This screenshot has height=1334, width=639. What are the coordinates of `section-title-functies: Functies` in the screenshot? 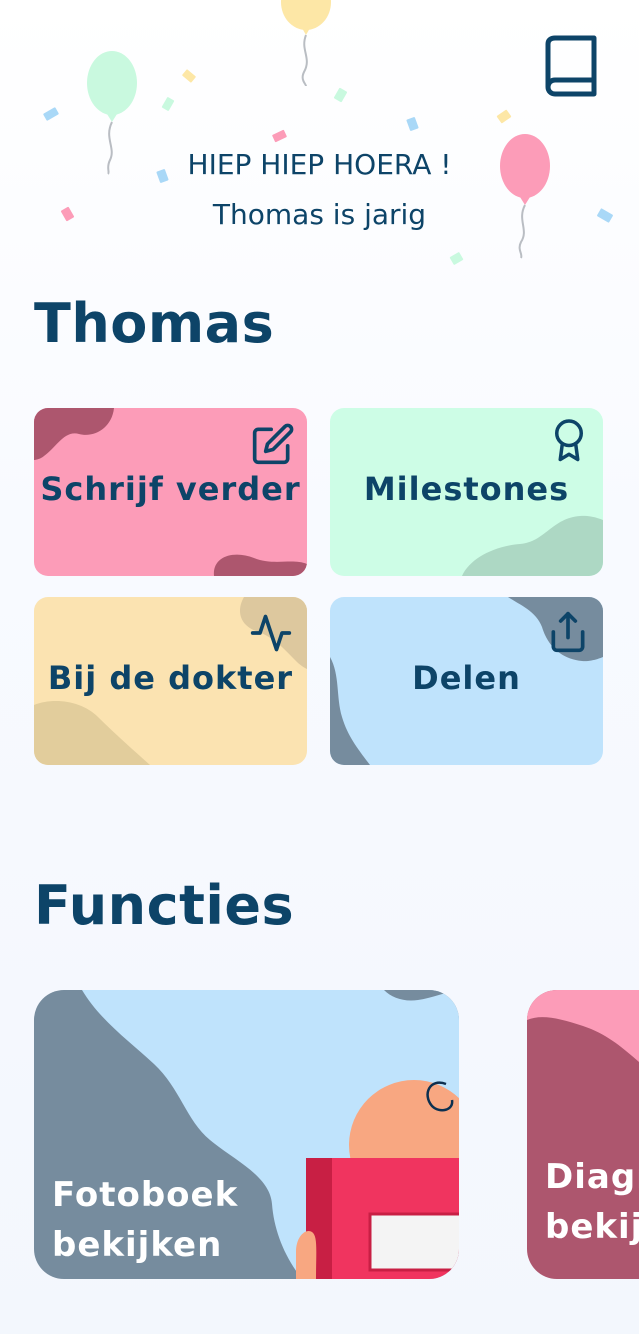 It's located at (164, 905).